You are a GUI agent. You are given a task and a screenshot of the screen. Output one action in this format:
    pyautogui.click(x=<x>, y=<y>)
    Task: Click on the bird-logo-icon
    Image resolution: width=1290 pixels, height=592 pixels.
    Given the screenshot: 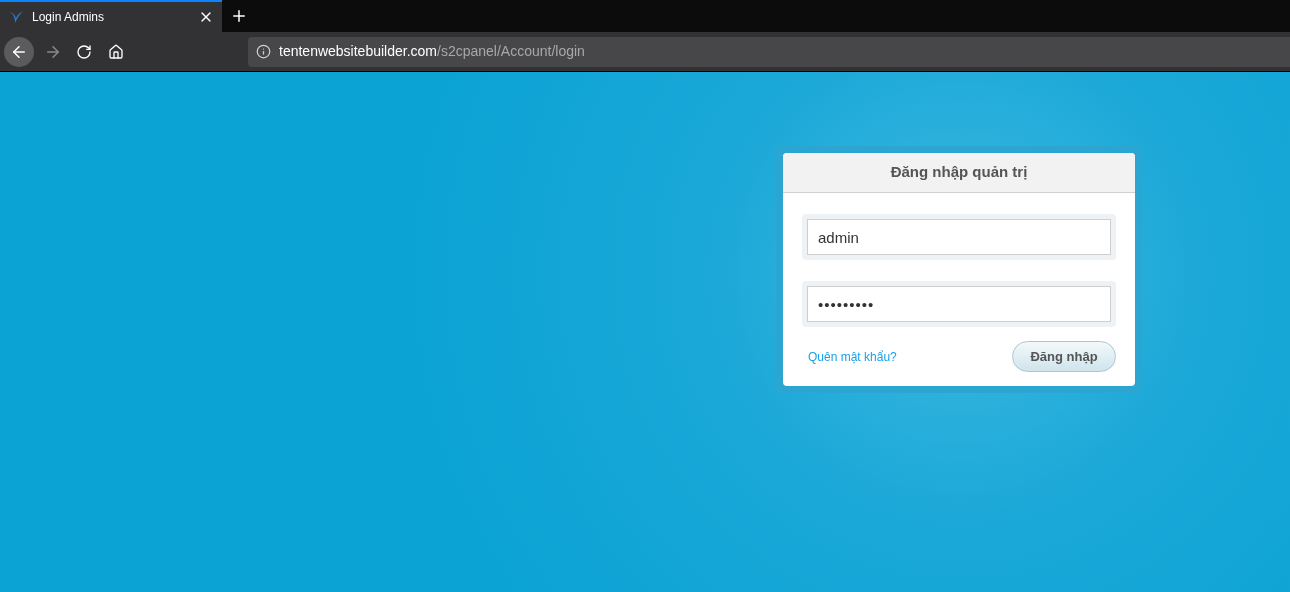 What is the action you would take?
    pyautogui.click(x=16, y=17)
    